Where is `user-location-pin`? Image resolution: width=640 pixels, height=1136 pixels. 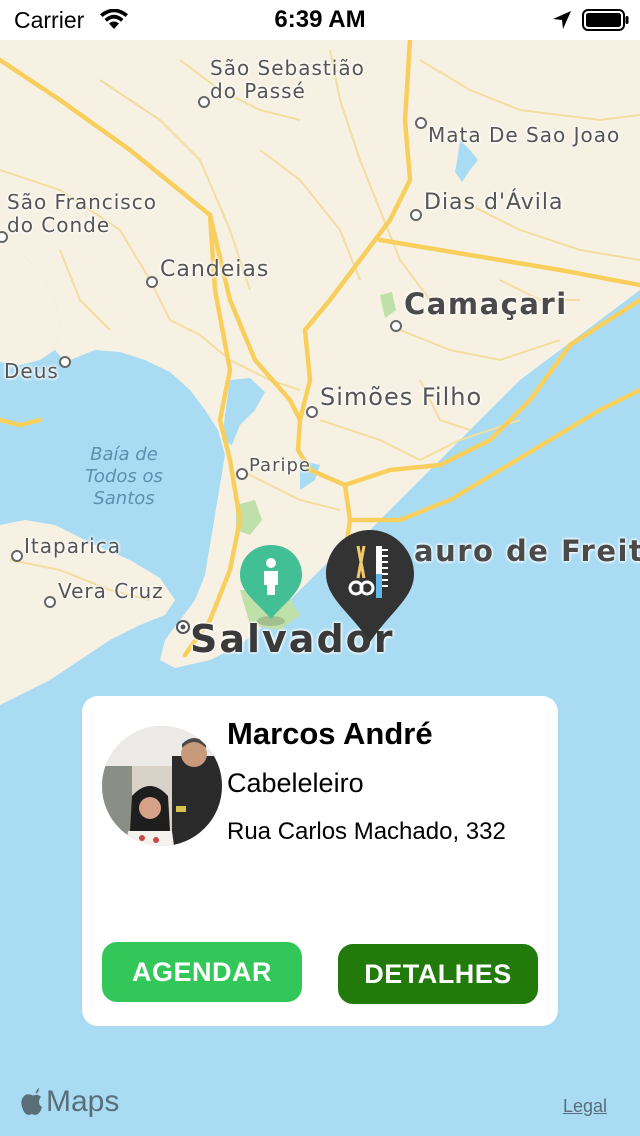
user-location-pin is located at coordinates (271, 585).